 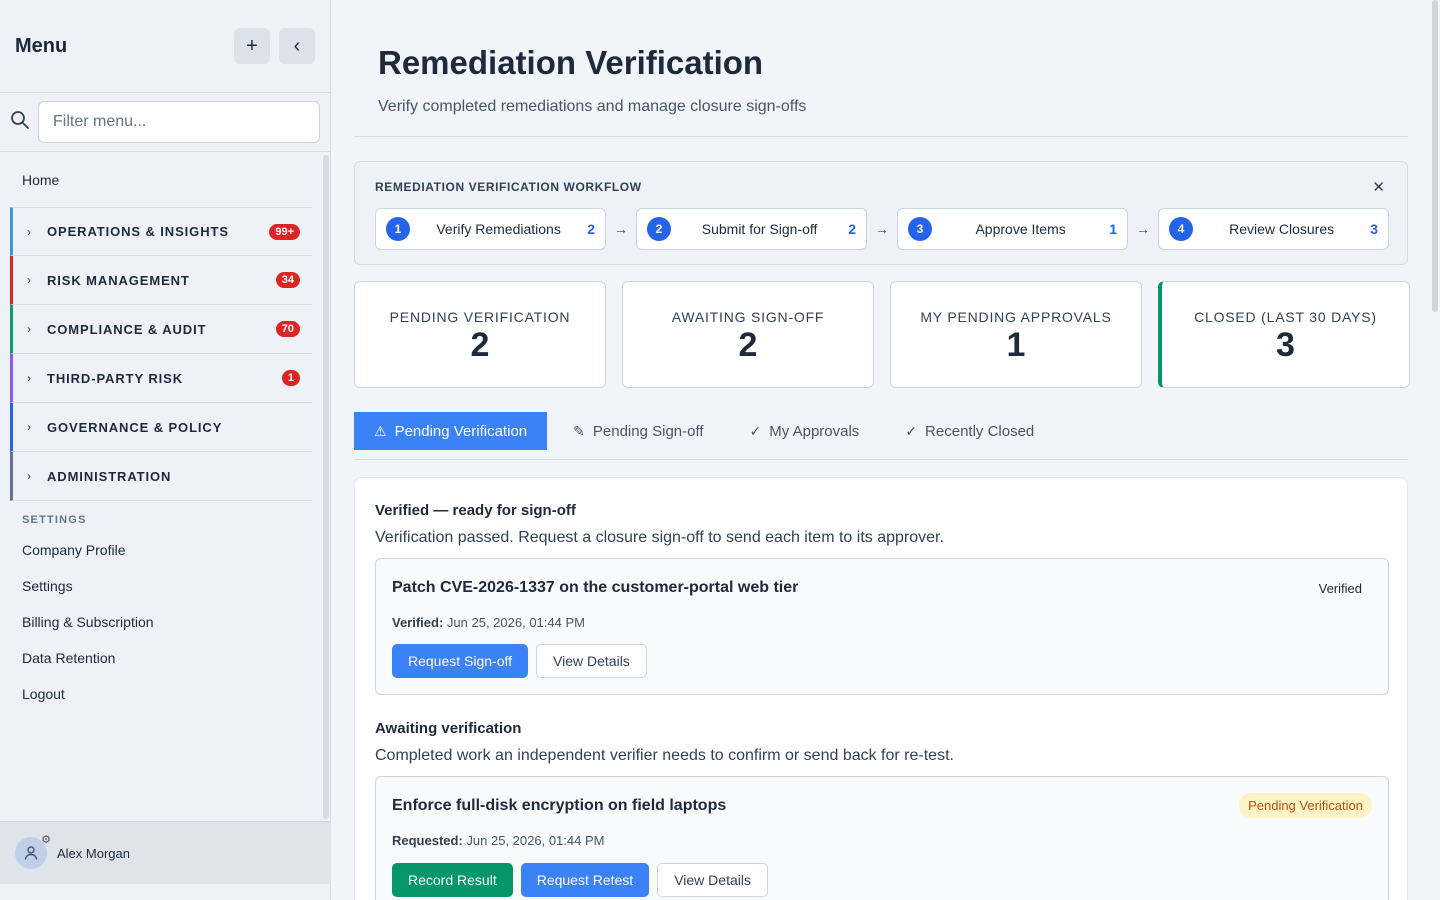 What do you see at coordinates (452, 880) in the screenshot?
I see `record-result-button: Record Result` at bounding box center [452, 880].